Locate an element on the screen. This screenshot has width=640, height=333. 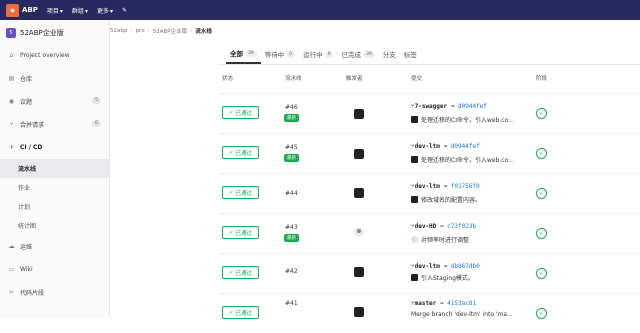
breadcrumb-subgroup: pro is located at coordinates (140, 31).